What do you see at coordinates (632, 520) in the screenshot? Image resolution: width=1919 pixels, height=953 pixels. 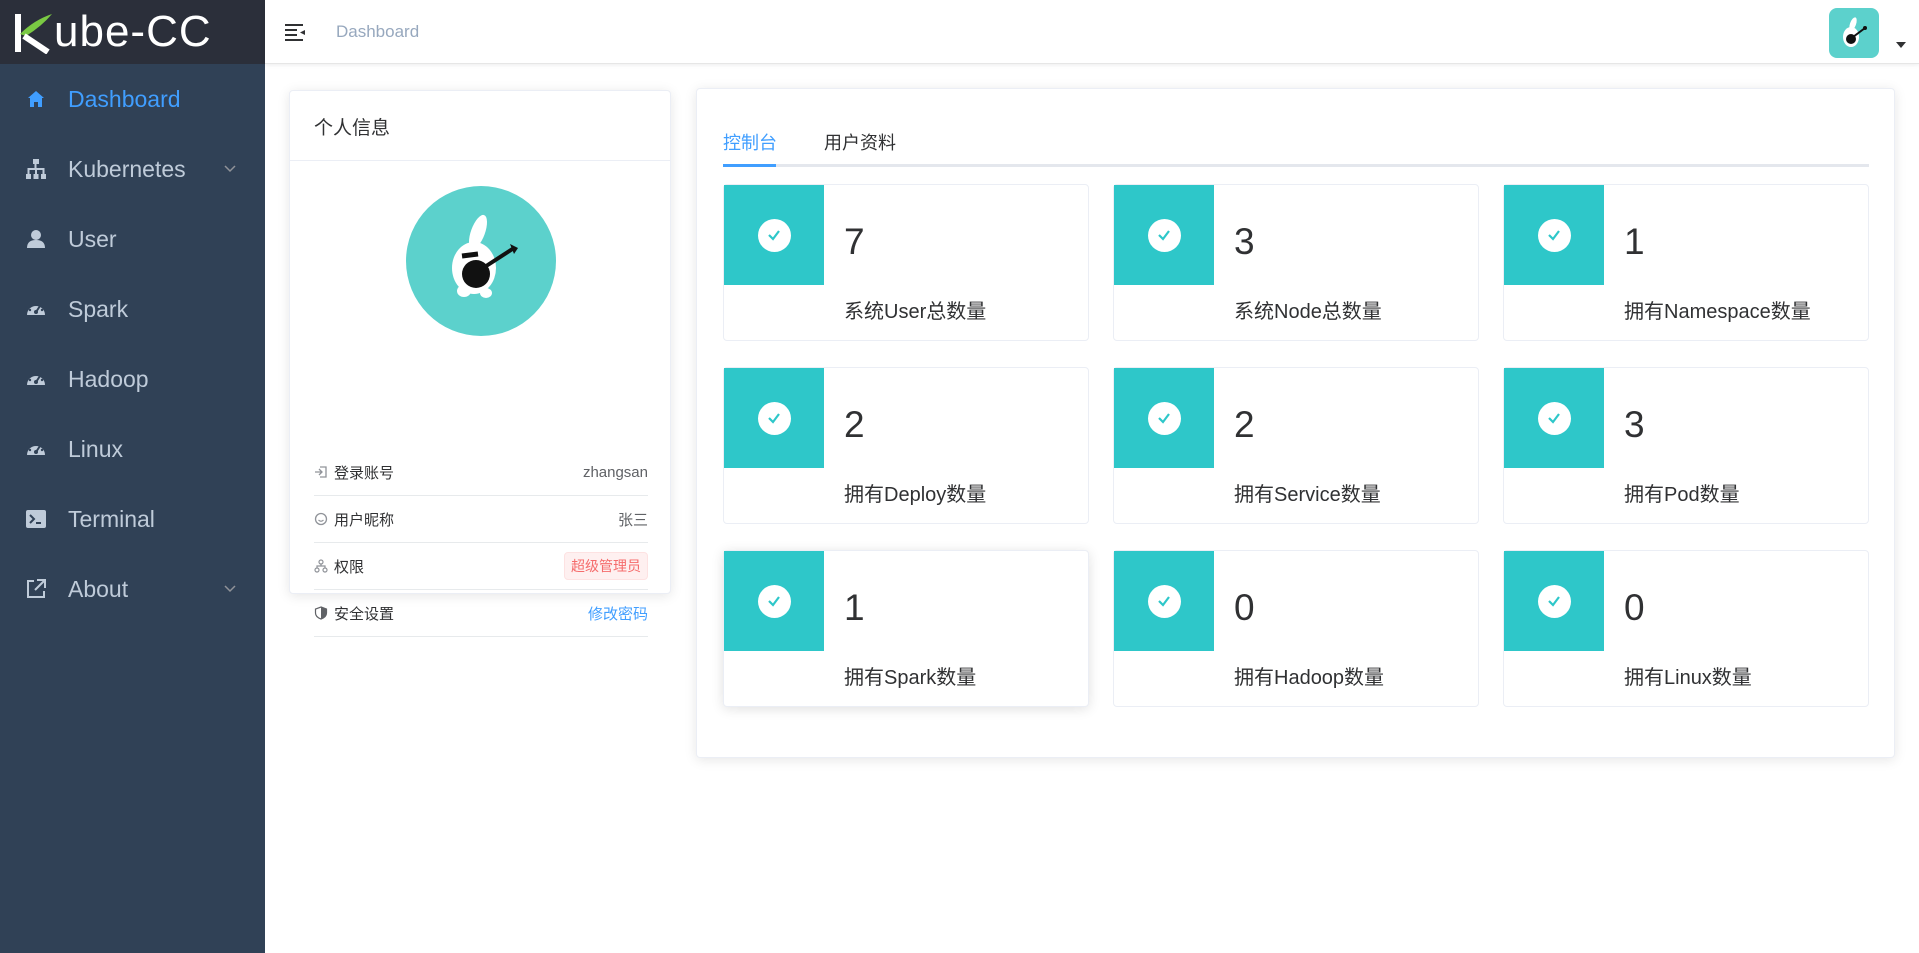 I see `nickname-value: 张三` at bounding box center [632, 520].